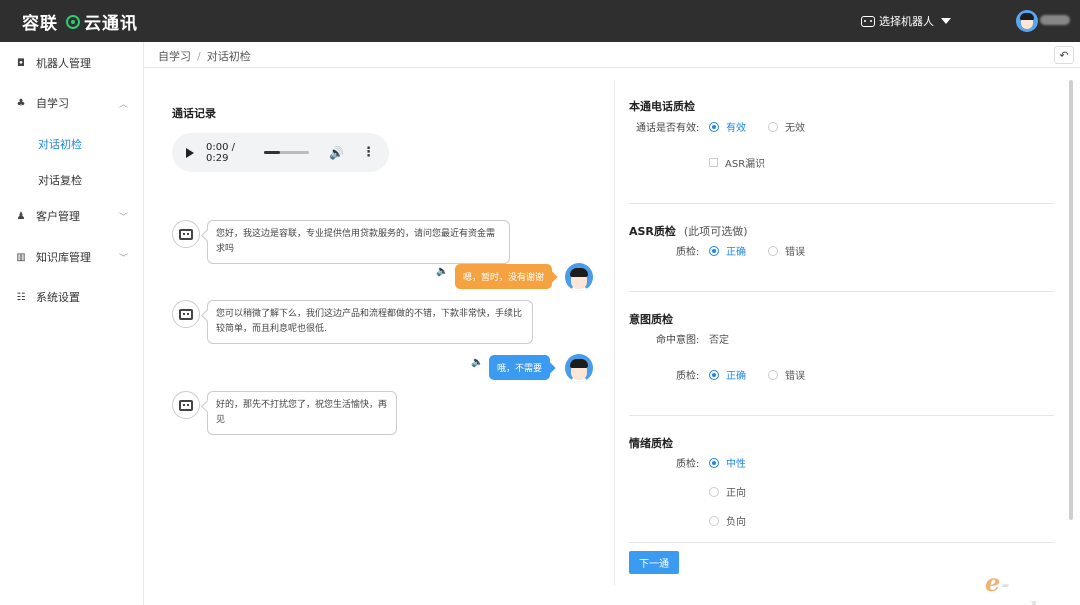  I want to click on knowledge-icon: ▥, so click(21, 257).